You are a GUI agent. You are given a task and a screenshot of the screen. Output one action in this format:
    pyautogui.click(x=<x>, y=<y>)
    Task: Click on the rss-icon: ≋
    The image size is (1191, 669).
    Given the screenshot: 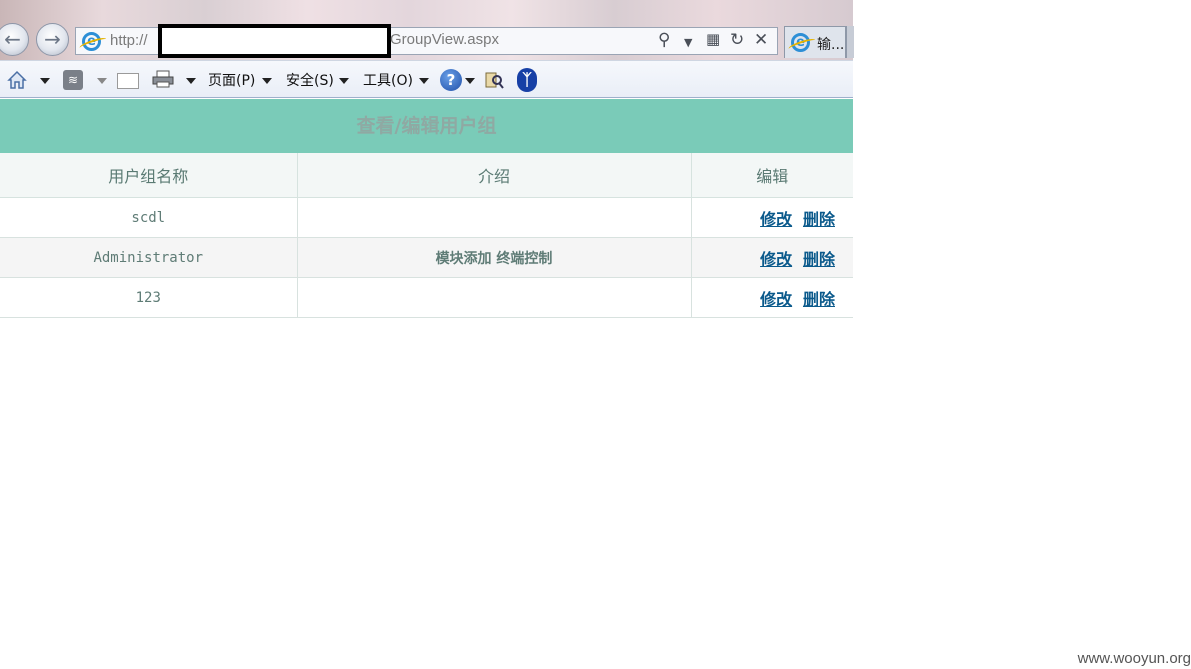 What is the action you would take?
    pyautogui.click(x=73, y=80)
    